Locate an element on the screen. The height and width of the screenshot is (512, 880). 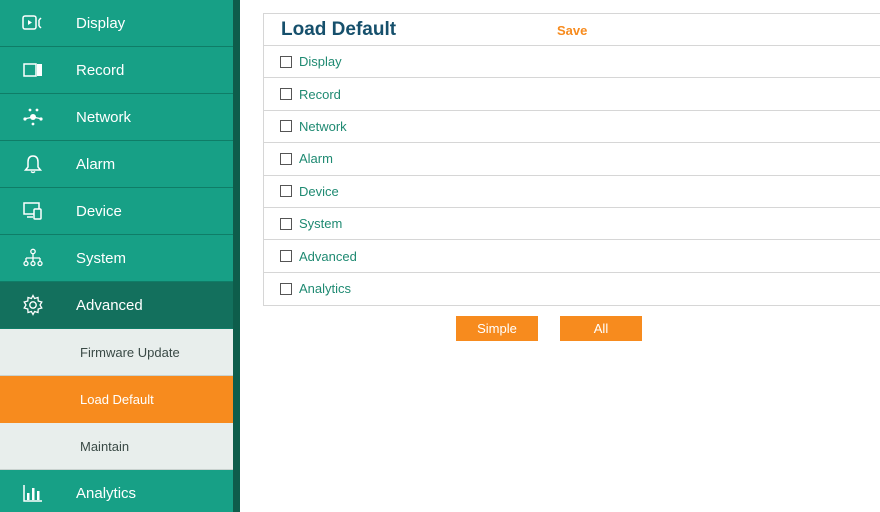
option-row-alarm: Alarm is located at coordinates (572, 159).